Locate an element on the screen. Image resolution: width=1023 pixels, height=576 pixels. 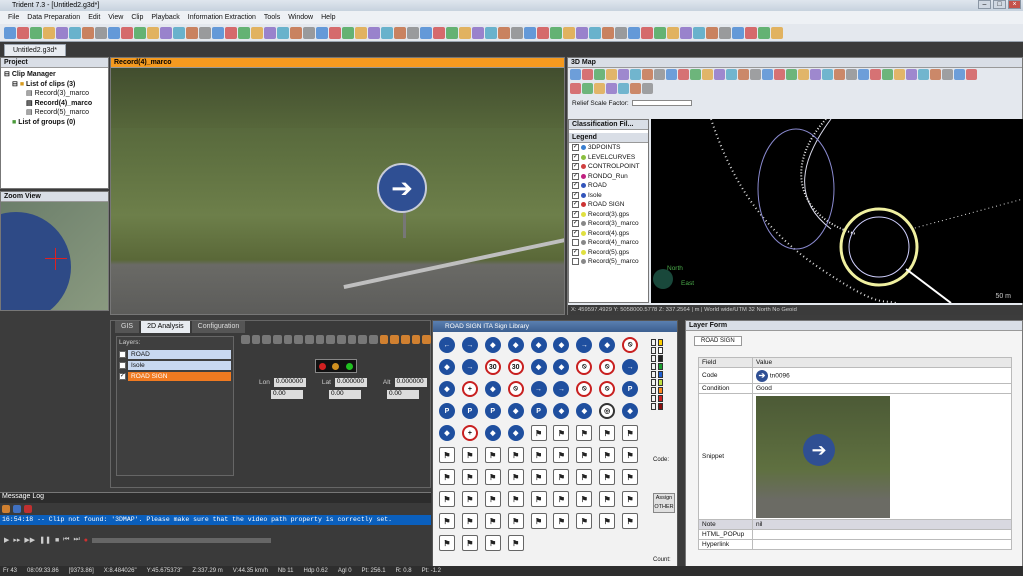
alt-input: 0.000000 is located at coordinates (410, 382).